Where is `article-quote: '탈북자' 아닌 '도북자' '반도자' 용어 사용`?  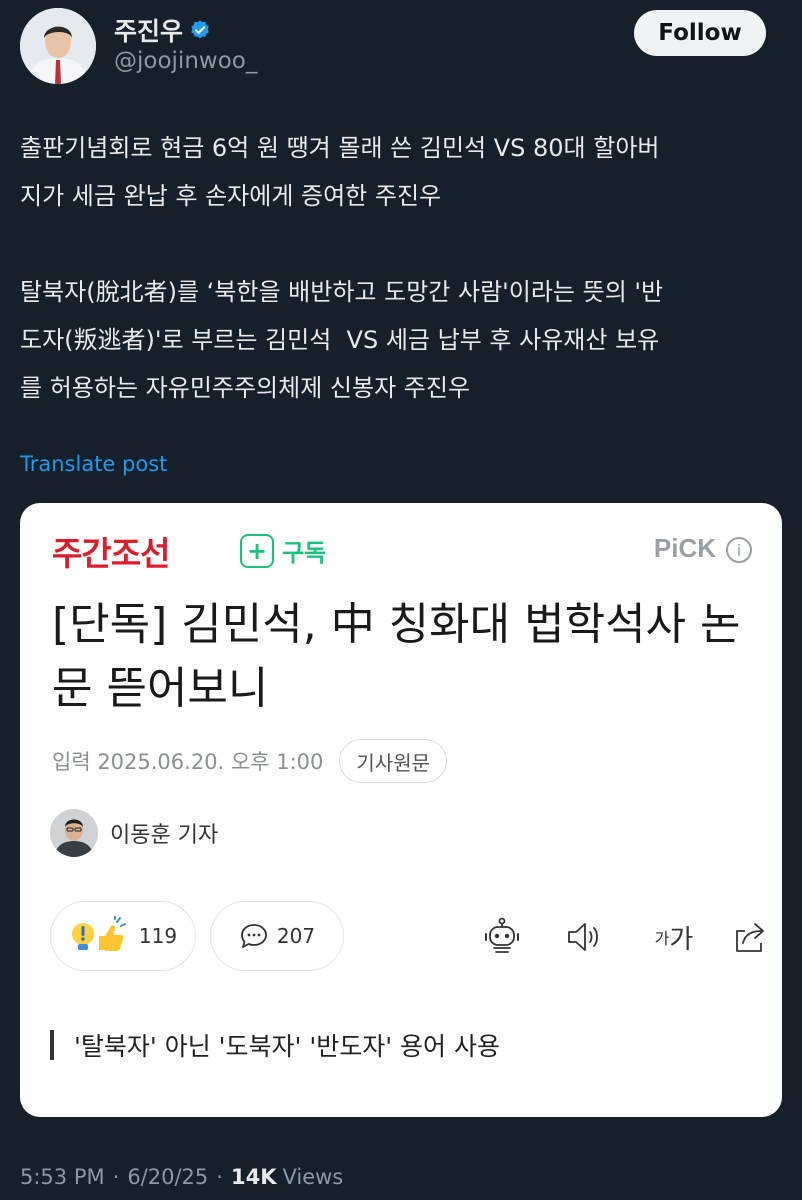
article-quote: '탈북자' 아닌 '도북자' '반도자' 용어 사용 is located at coordinates (275, 1045).